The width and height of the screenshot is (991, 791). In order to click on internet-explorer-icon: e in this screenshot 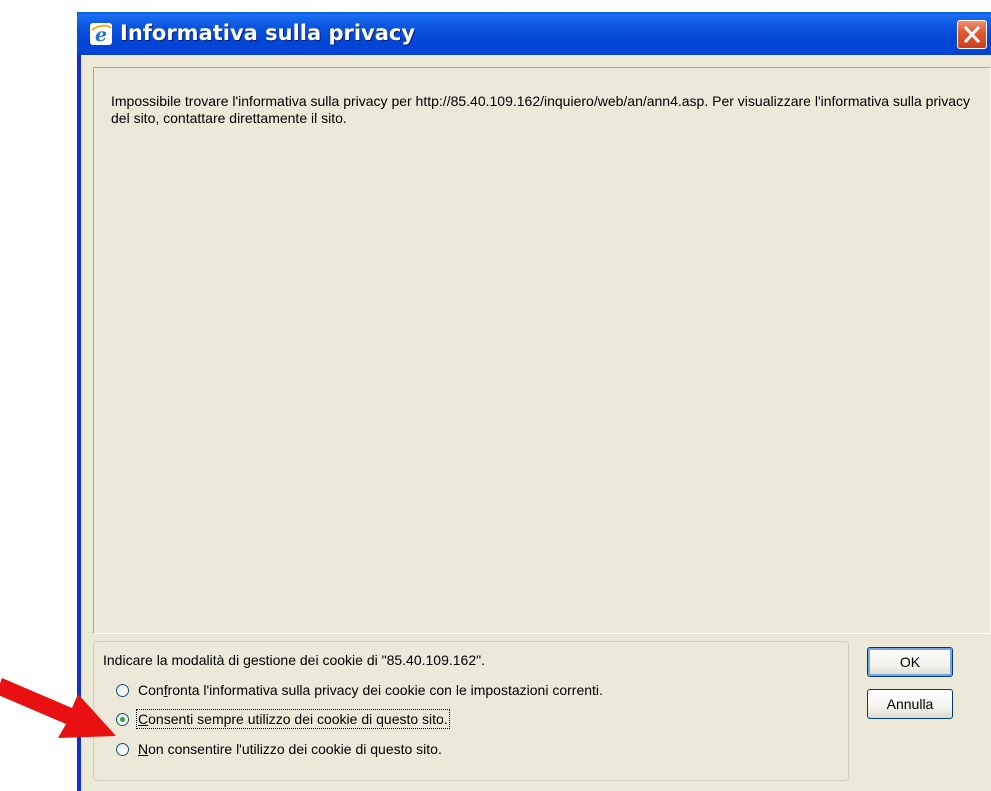, I will do `click(101, 34)`.